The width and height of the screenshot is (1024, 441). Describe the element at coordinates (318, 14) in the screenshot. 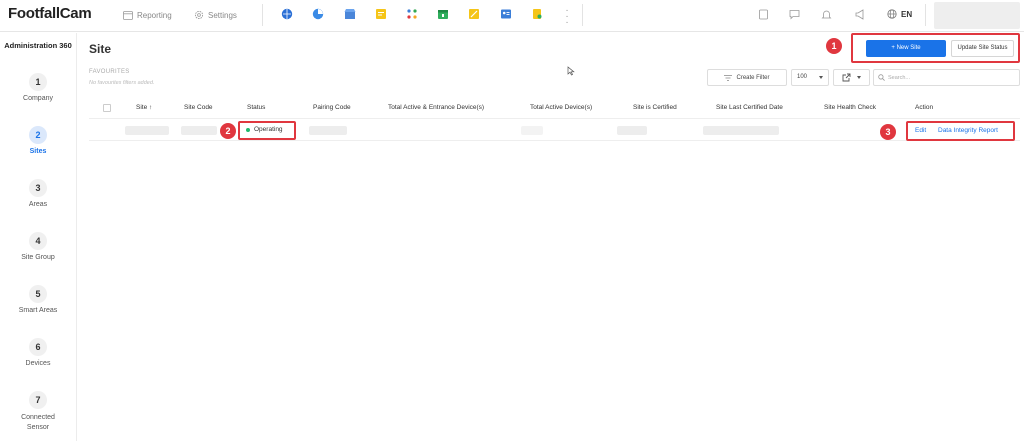

I see `chart-app-icon` at that location.